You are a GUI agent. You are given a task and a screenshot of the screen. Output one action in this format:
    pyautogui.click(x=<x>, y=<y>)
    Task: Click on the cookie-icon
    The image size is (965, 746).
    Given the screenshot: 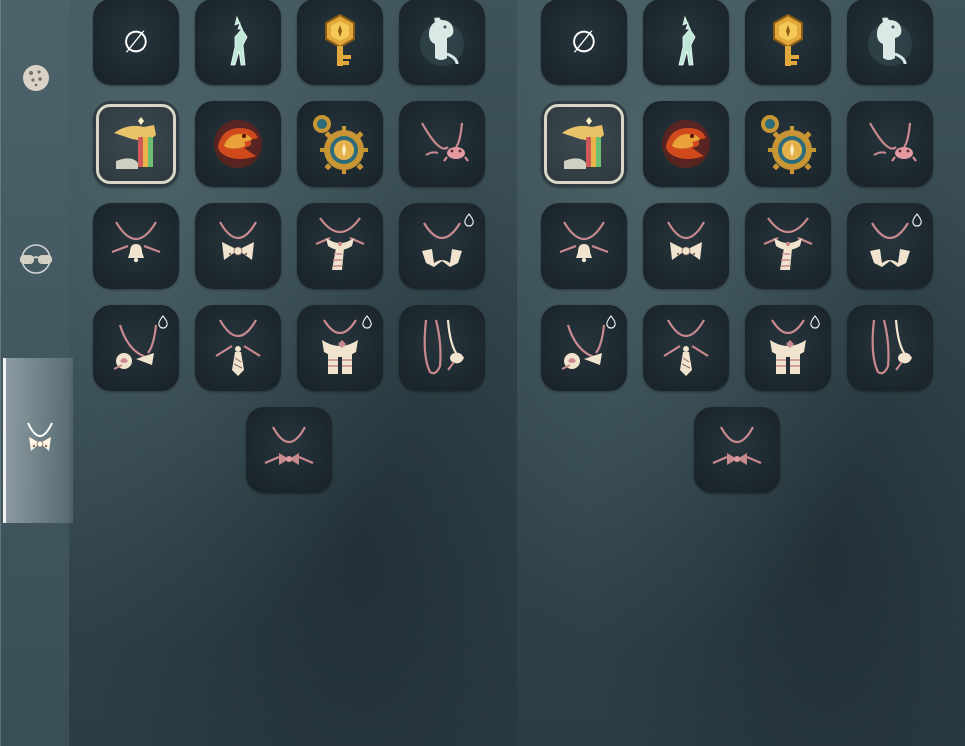 What is the action you would take?
    pyautogui.click(x=36, y=80)
    